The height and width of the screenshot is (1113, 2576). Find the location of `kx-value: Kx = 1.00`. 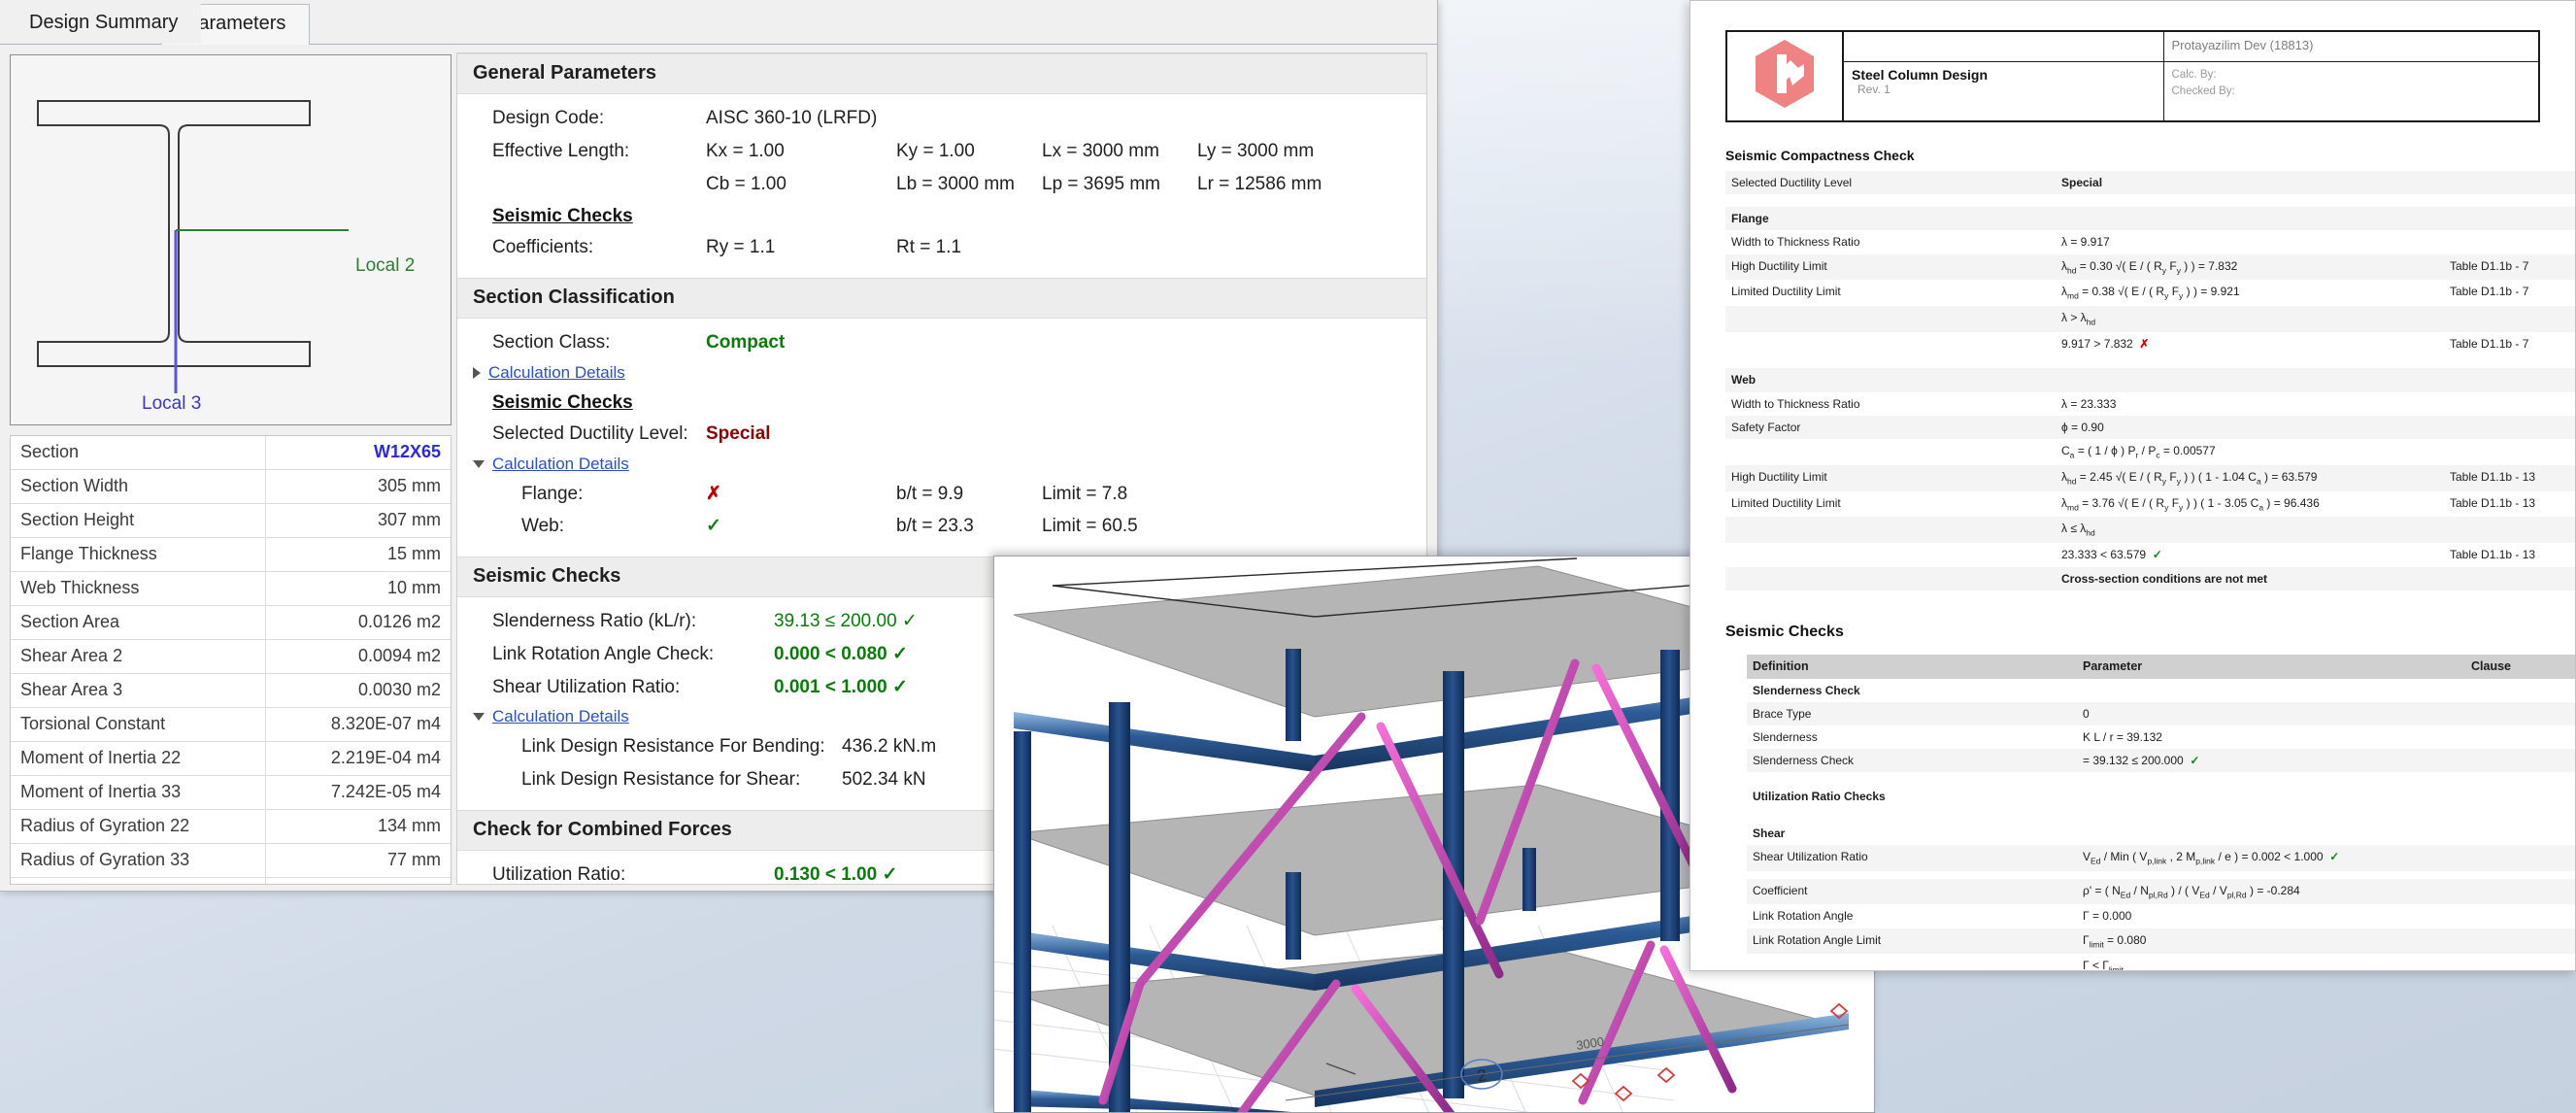

kx-value: Kx = 1.00 is located at coordinates (745, 150).